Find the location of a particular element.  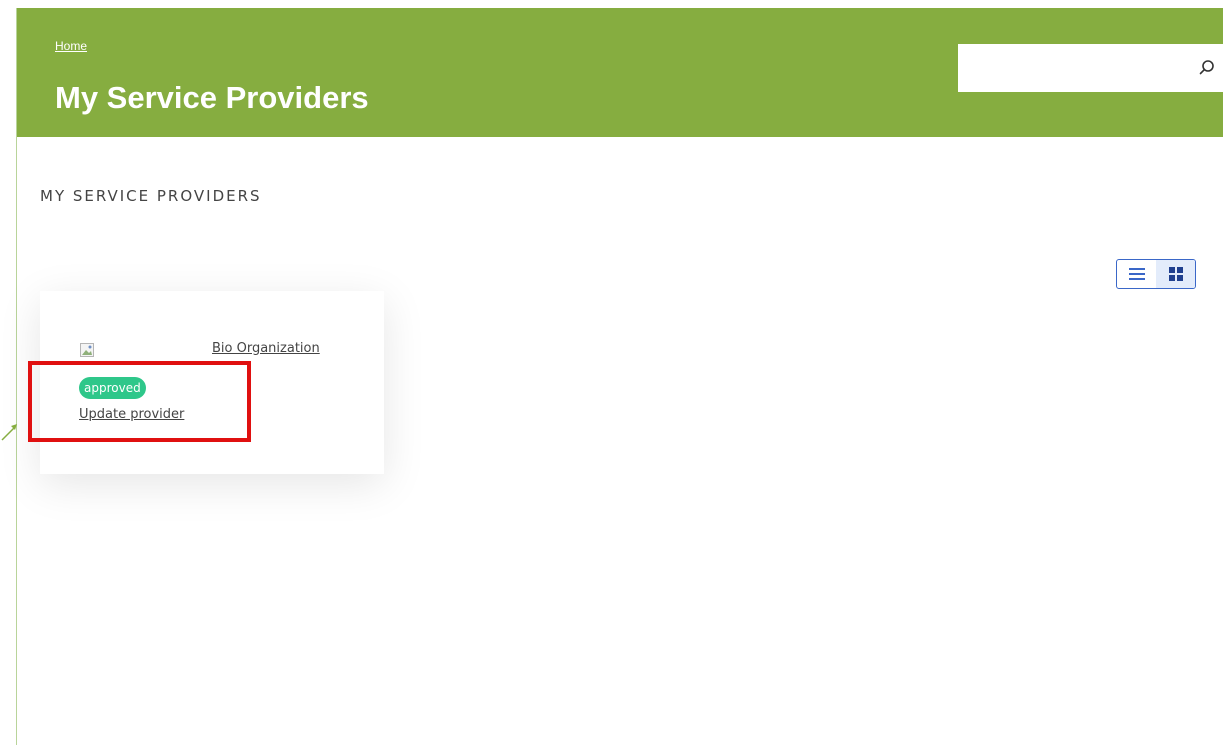

grid-view-button is located at coordinates (1175, 274).